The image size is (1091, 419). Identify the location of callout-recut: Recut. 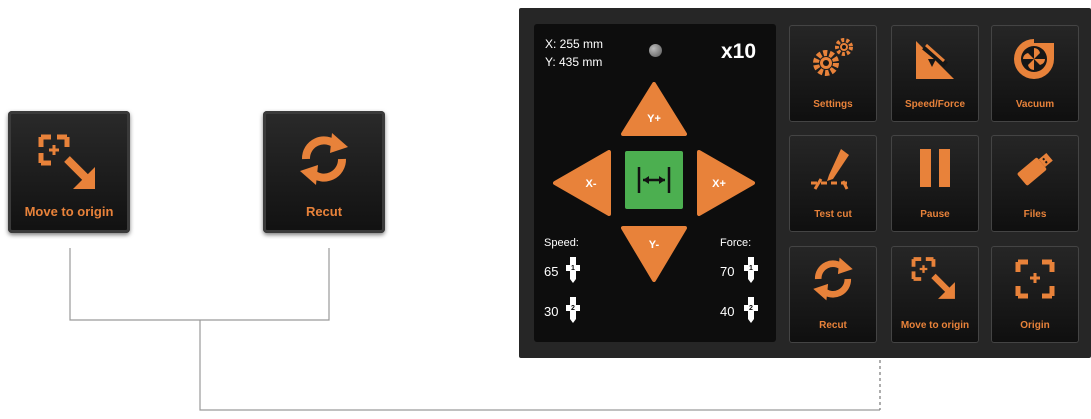
(324, 172).